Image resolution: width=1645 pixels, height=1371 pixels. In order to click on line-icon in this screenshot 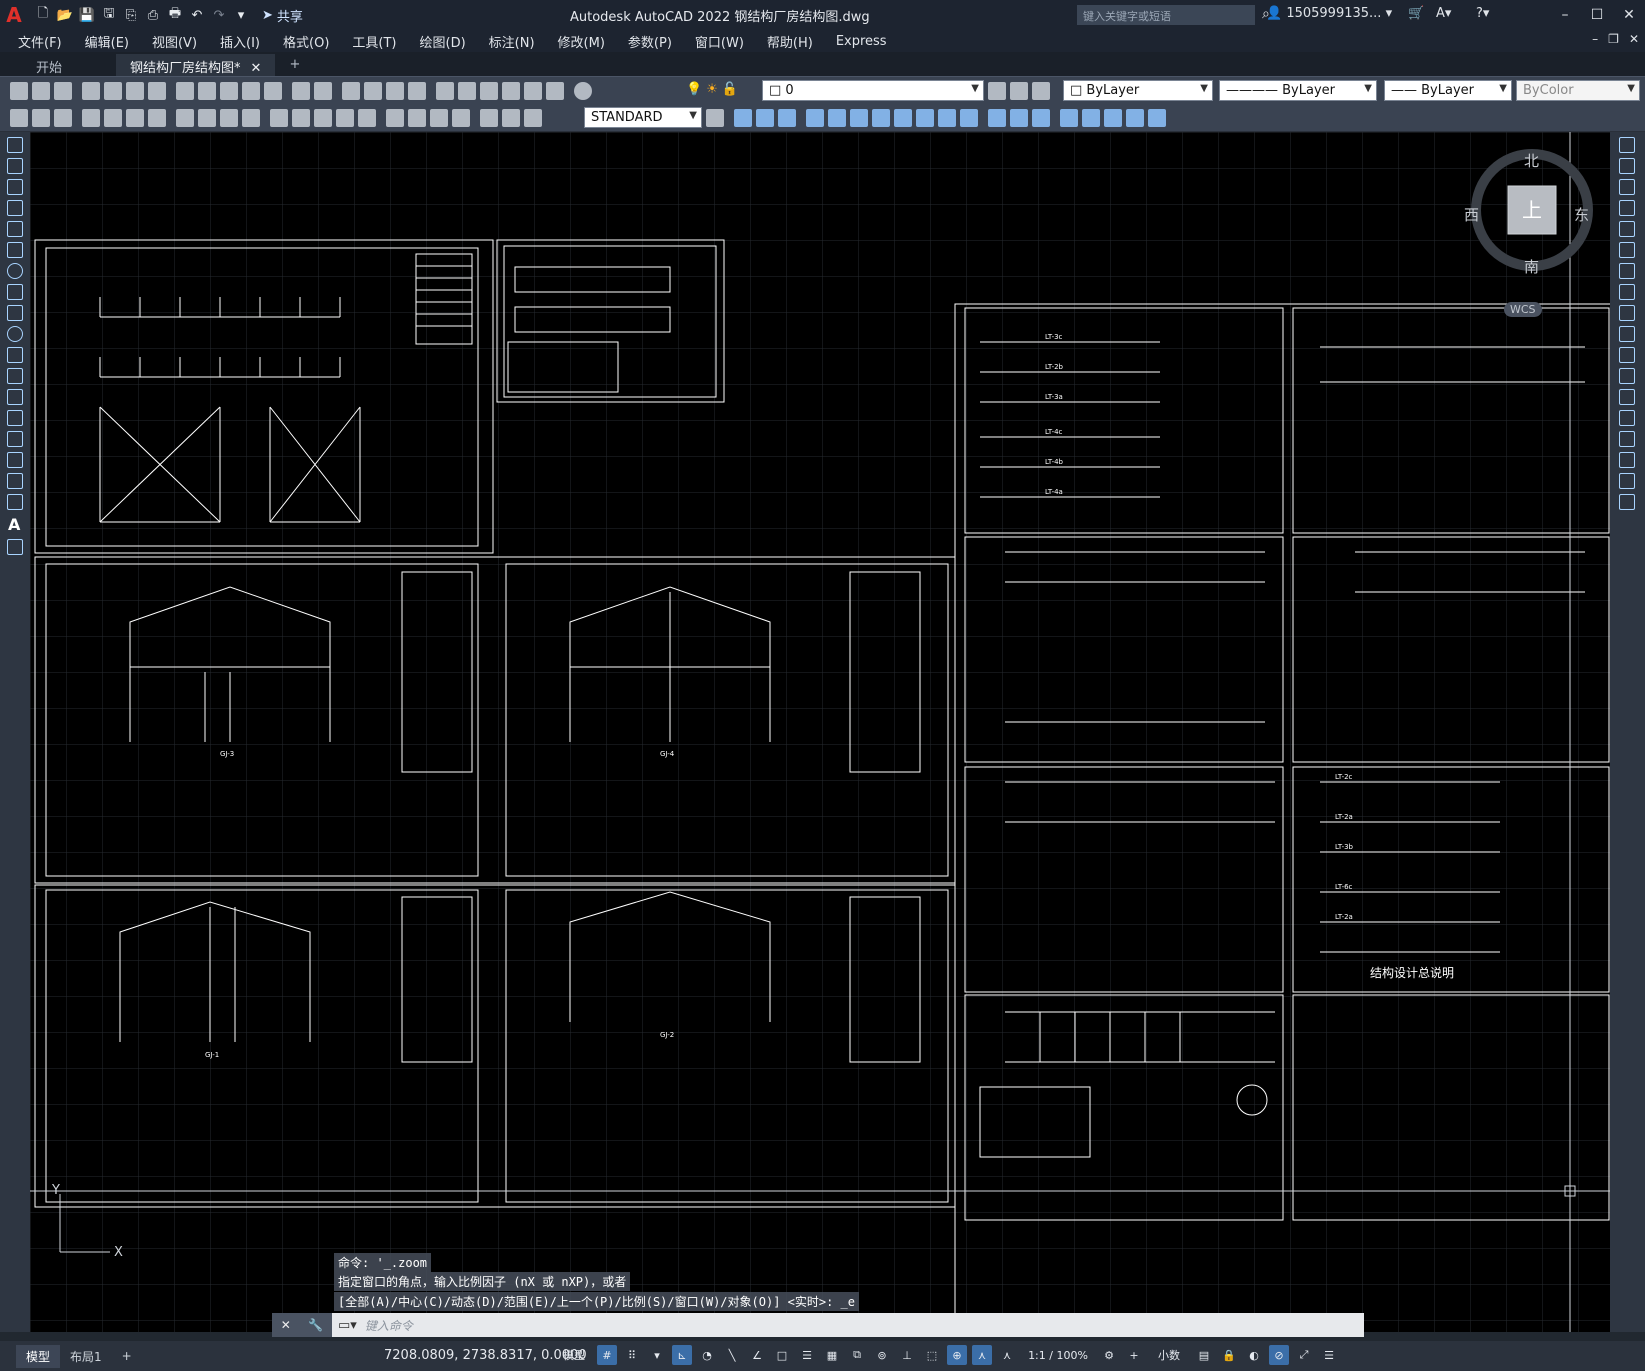, I will do `click(15, 145)`.